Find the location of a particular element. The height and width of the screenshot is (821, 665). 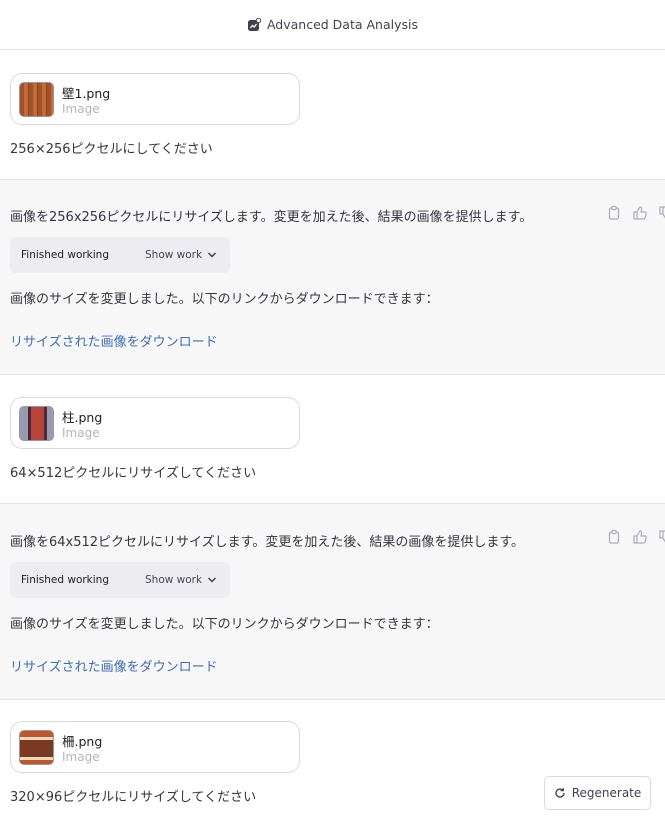

file-attachment: 柵.png Image is located at coordinates (155, 747).